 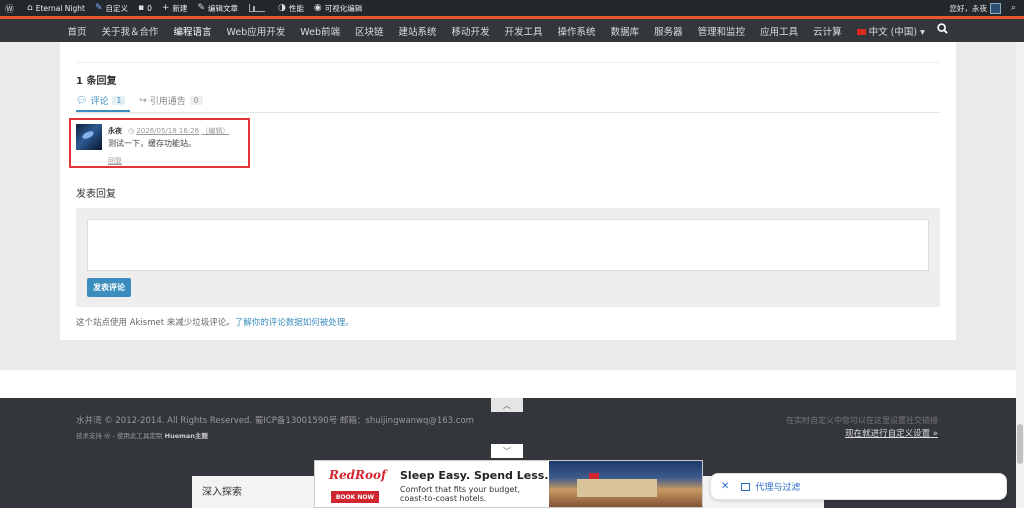 I want to click on nav-item-cloud: 云计算, so click(x=828, y=31).